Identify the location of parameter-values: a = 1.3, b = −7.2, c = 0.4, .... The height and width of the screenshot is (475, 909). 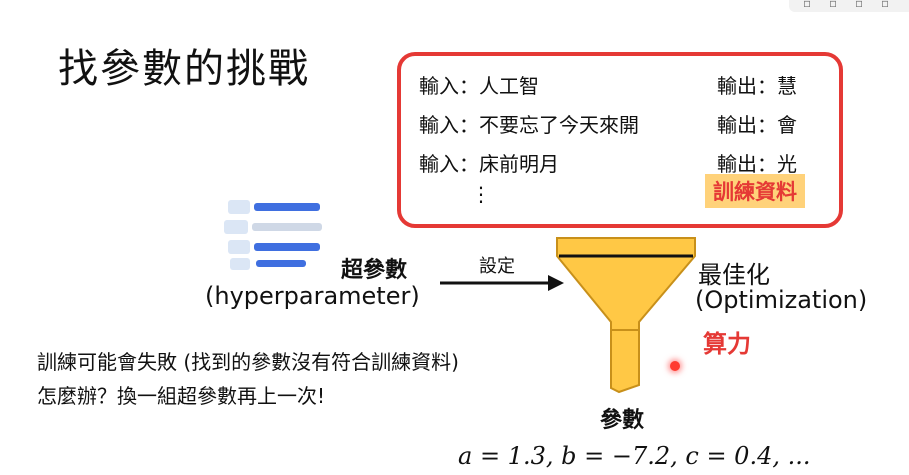
(634, 456).